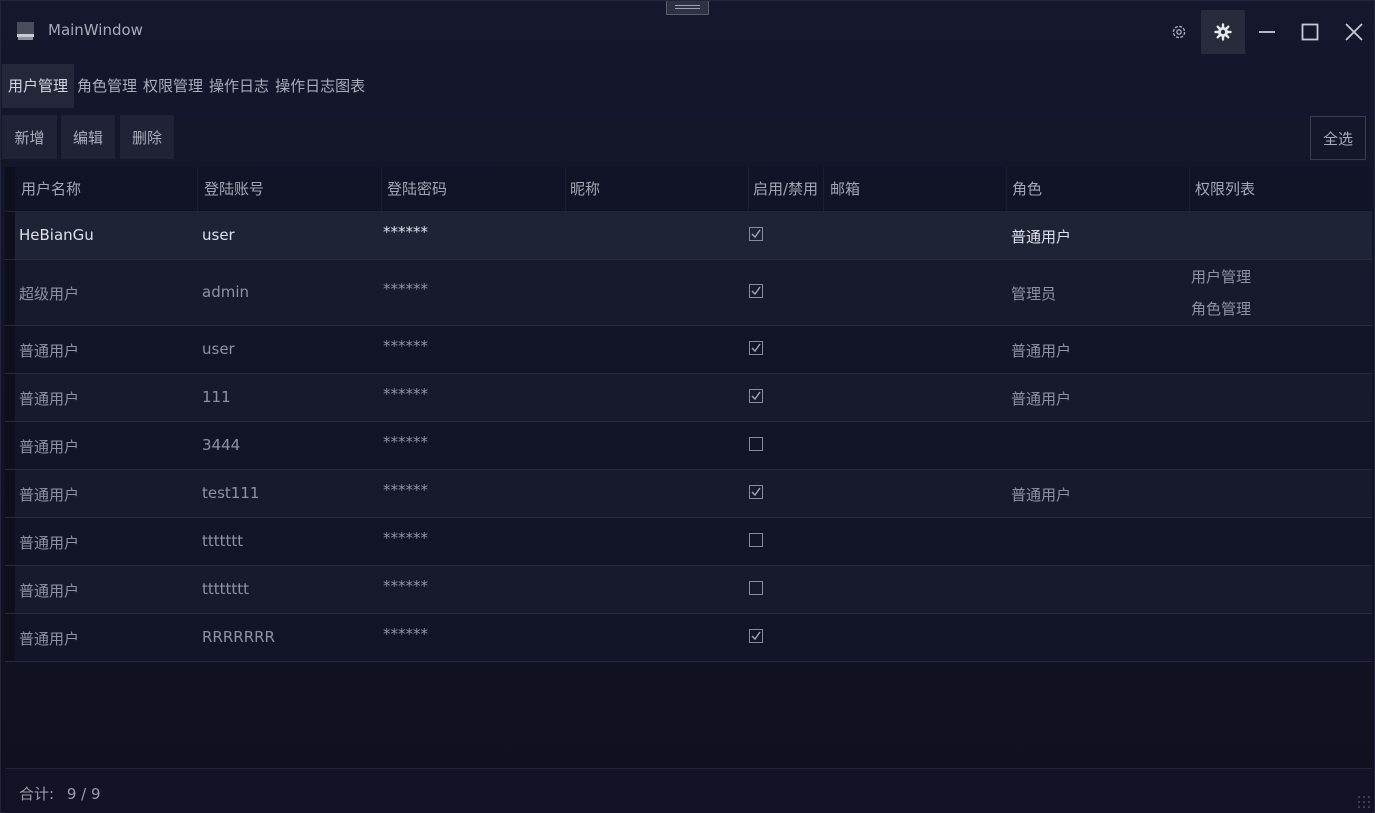 The height and width of the screenshot is (813, 1375). I want to click on tab-bar: 用户管理 角色管理 权限管理 操作日志 操作日志图表, so click(185, 86).